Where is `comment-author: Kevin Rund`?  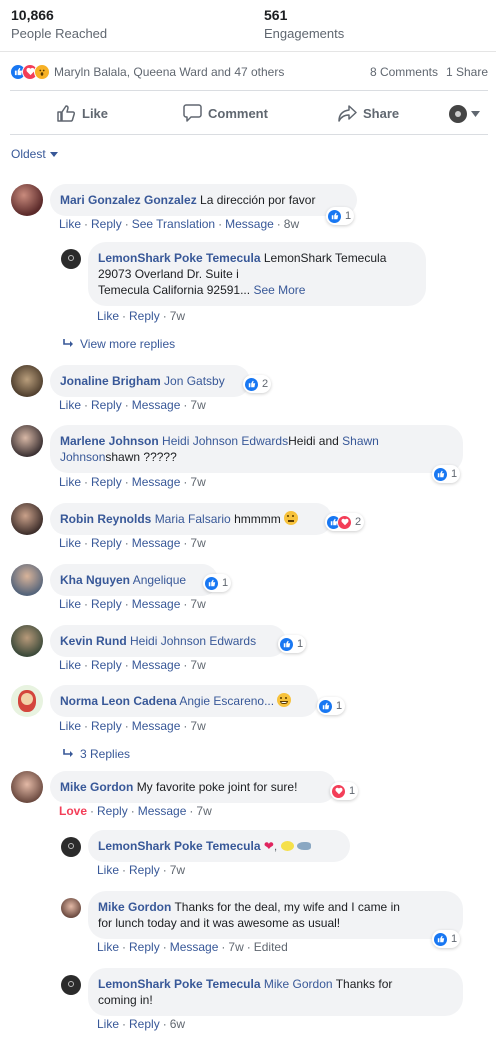
comment-author: Kevin Rund is located at coordinates (93, 641).